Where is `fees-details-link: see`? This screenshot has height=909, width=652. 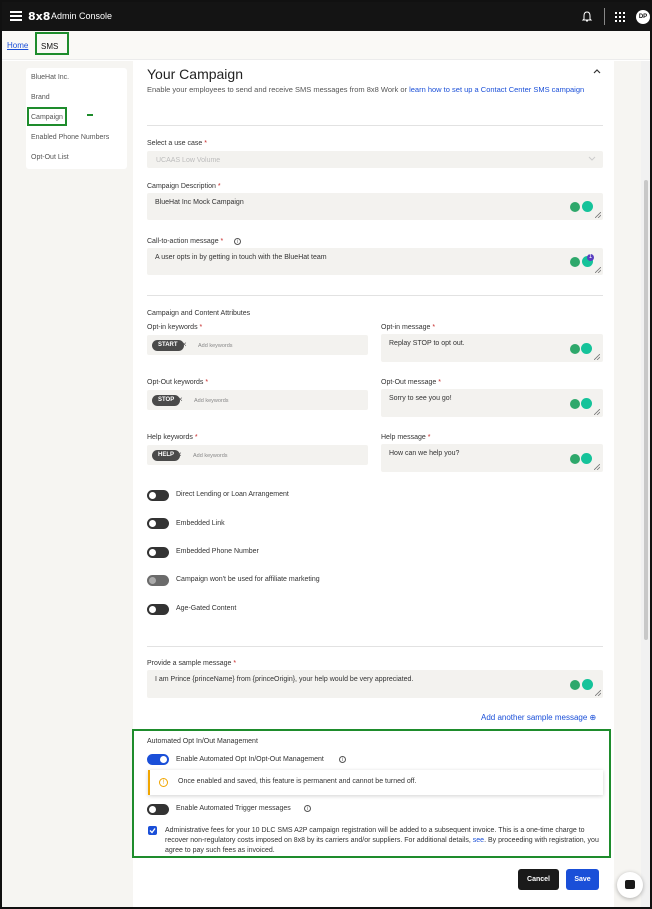 fees-details-link: see is located at coordinates (478, 840).